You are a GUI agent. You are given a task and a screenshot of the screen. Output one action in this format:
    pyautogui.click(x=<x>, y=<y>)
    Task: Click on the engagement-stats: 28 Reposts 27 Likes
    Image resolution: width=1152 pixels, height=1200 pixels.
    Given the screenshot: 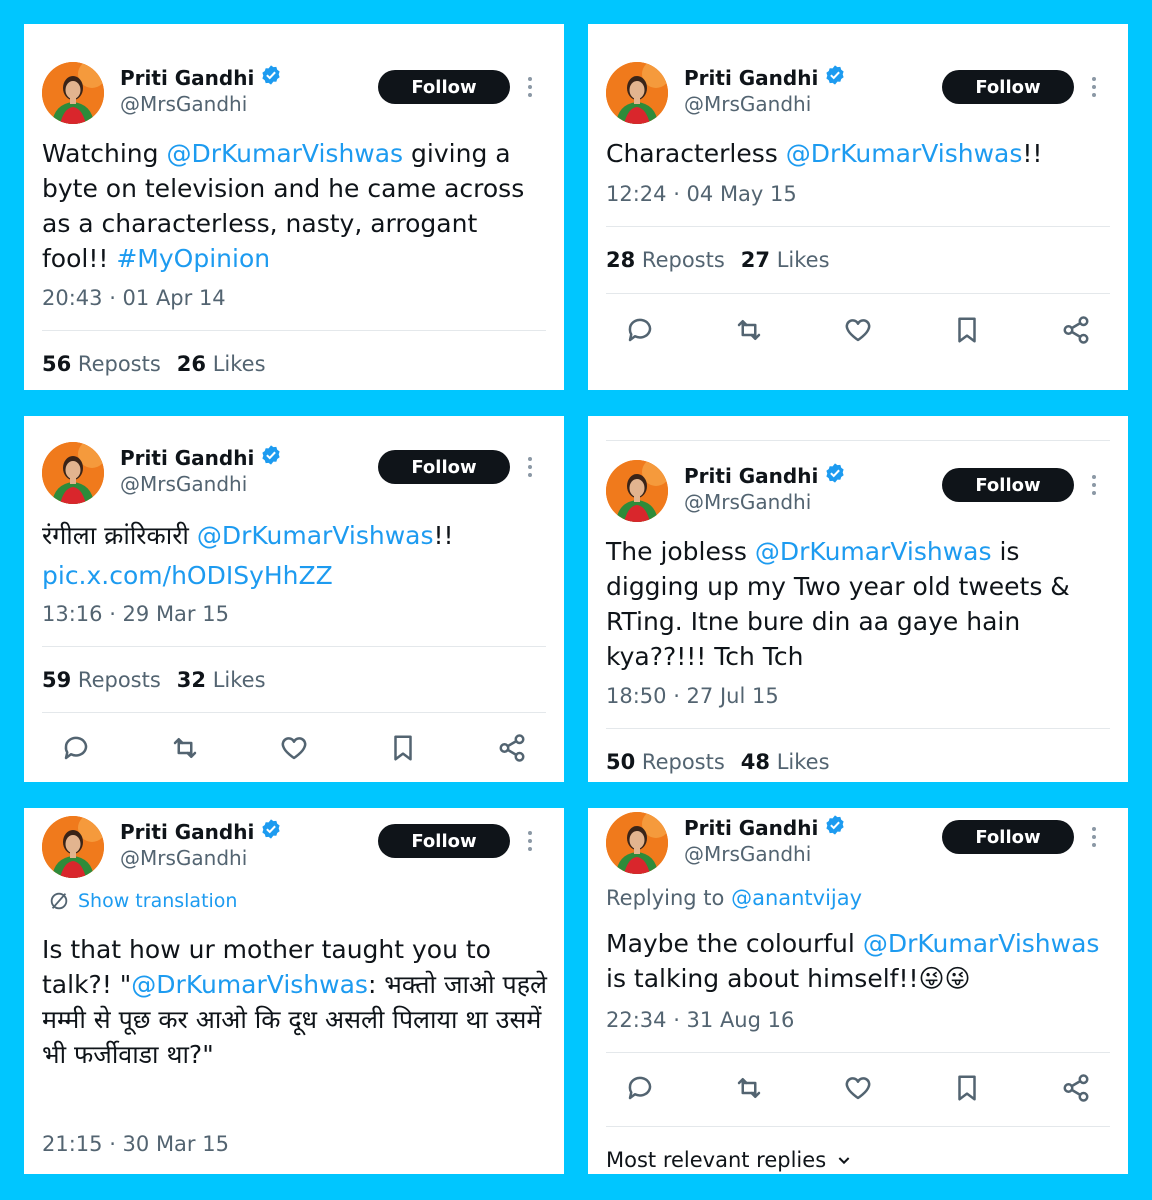 What is the action you would take?
    pyautogui.click(x=718, y=260)
    